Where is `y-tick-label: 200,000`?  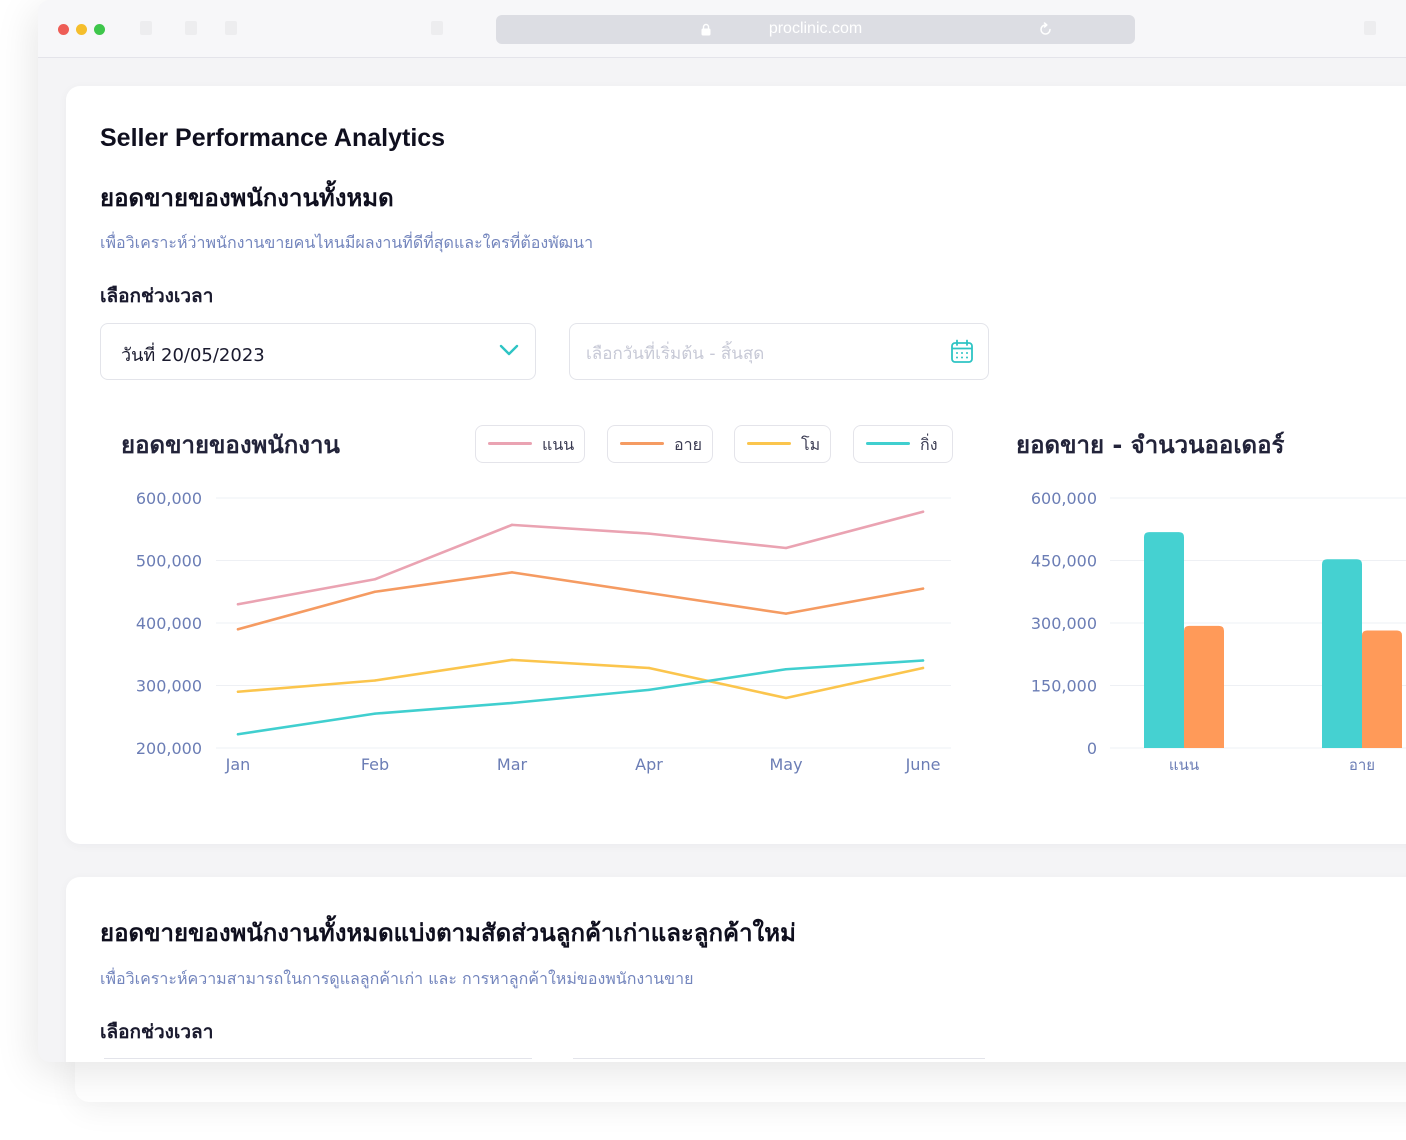 y-tick-label: 200,000 is located at coordinates (169, 748).